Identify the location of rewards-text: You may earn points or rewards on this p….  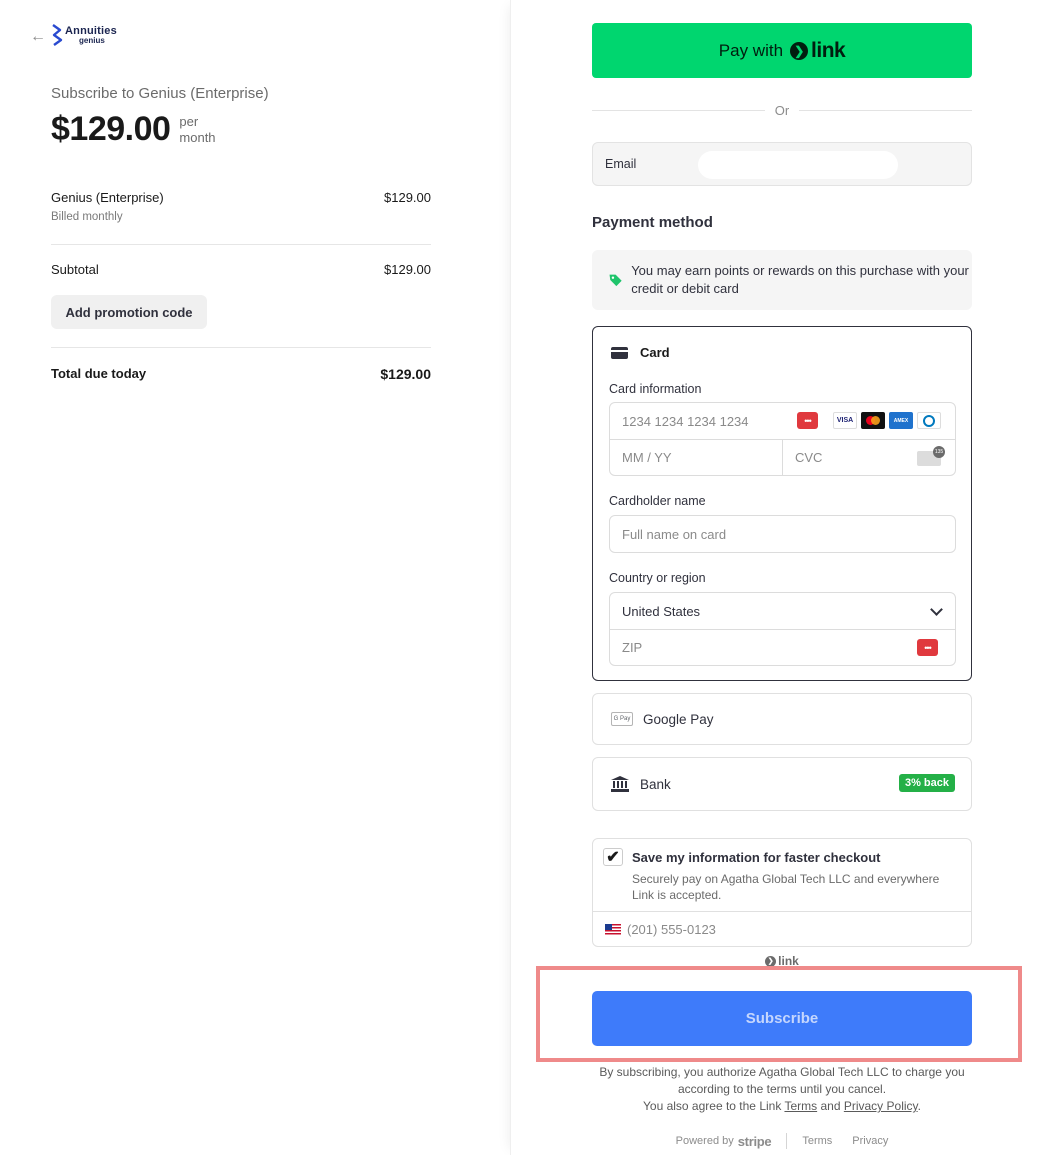
(800, 279).